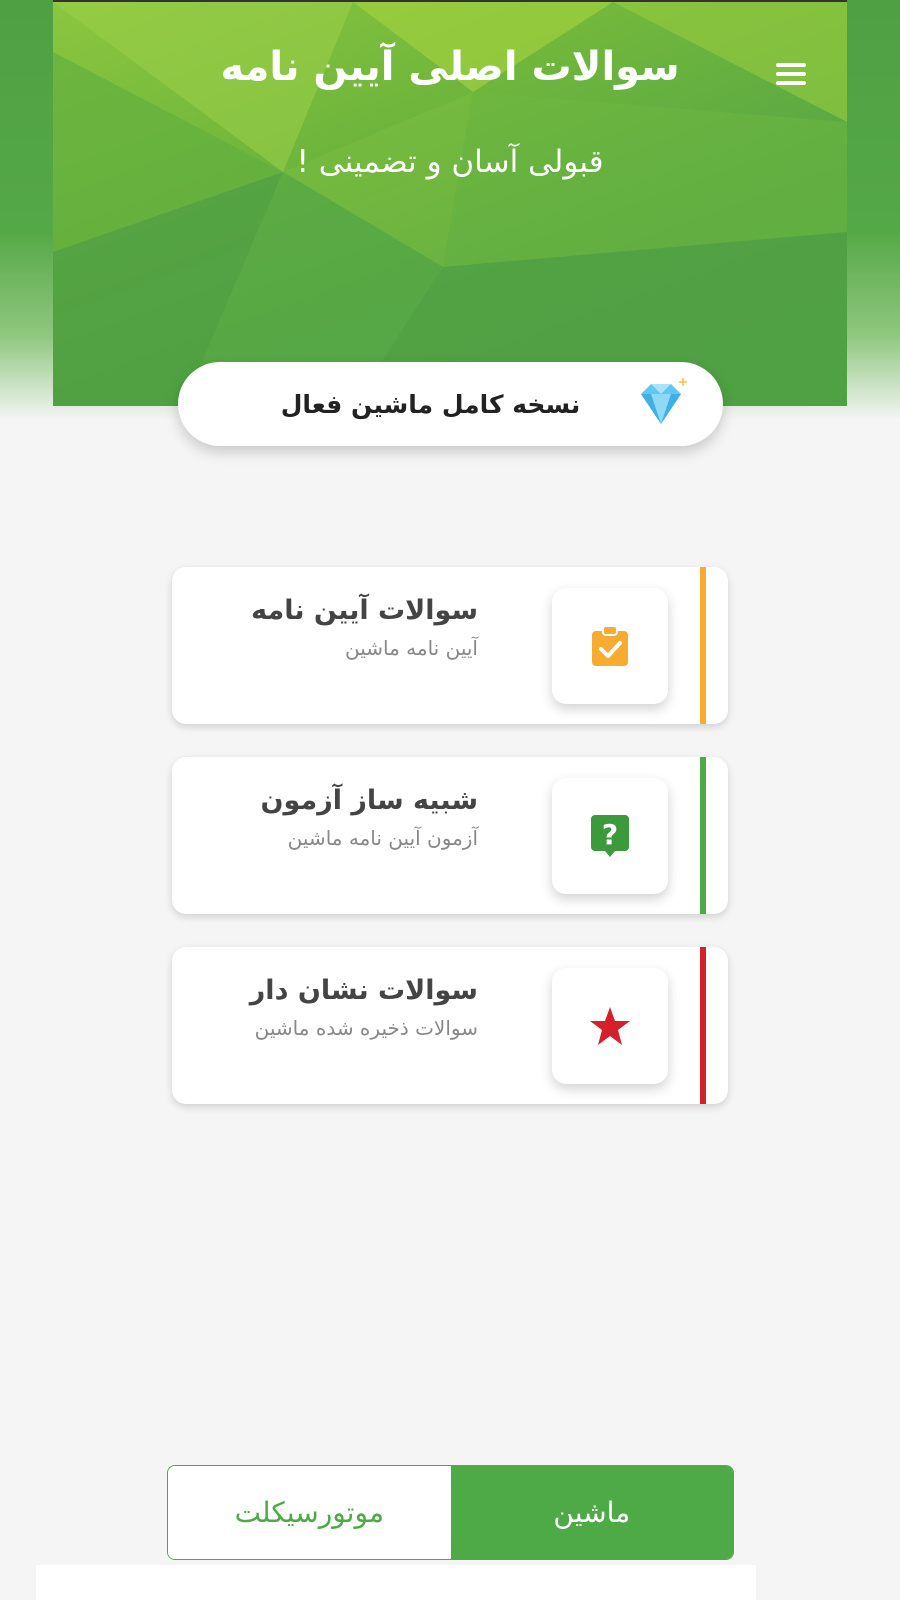  Describe the element at coordinates (363, 990) in the screenshot. I see `card-title: سوالات نشان دار` at that location.